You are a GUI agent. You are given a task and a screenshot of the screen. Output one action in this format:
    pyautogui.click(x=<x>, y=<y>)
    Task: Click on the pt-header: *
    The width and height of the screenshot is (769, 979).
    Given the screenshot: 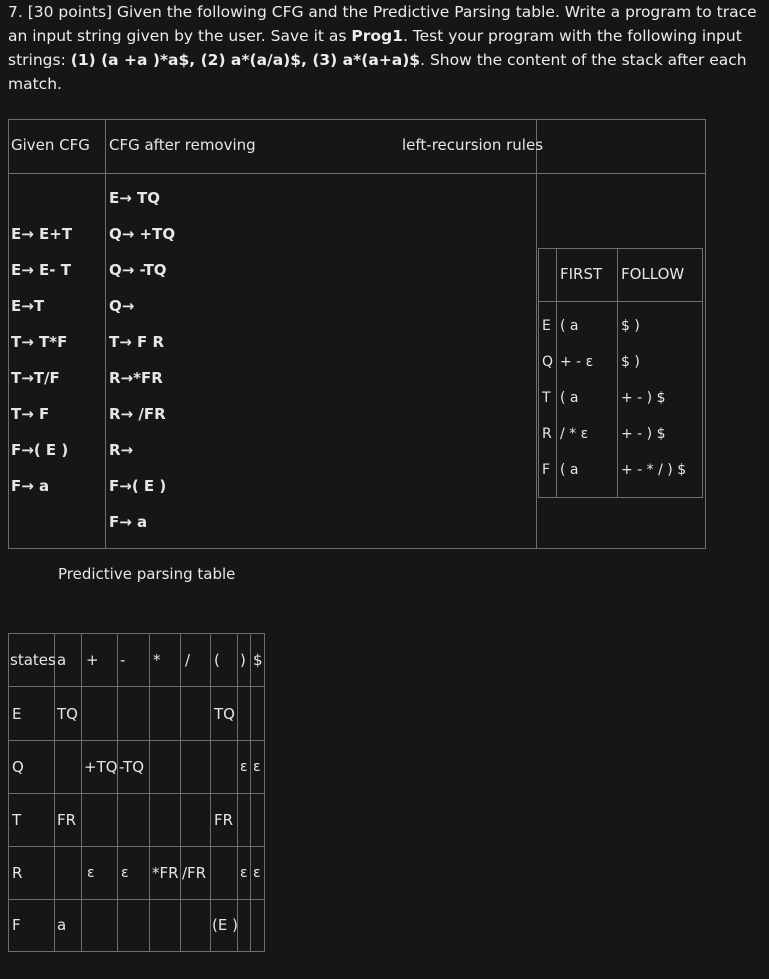 What is the action you would take?
    pyautogui.click(x=157, y=660)
    